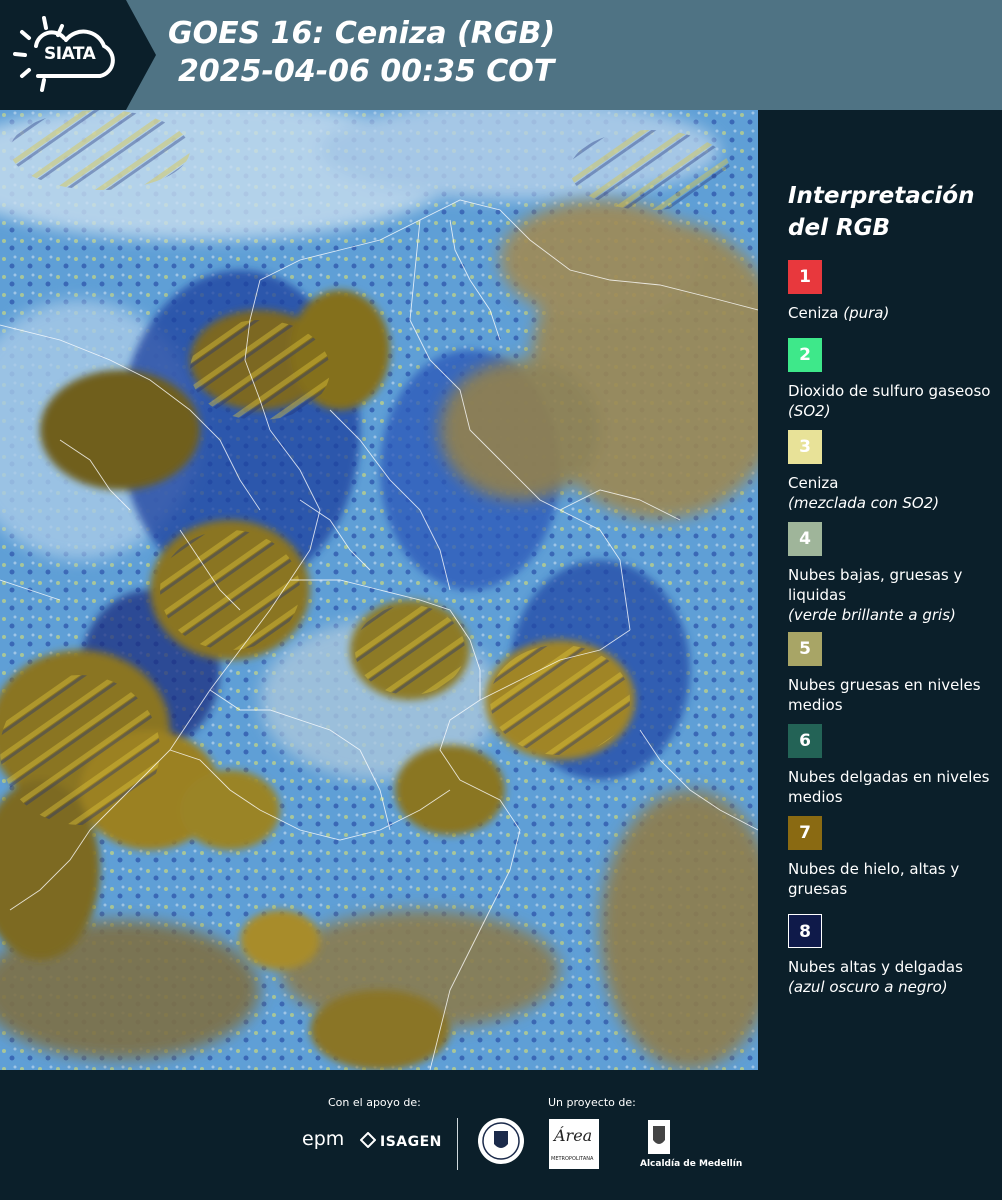 The image size is (1002, 1200). I want to click on legend-label: Nubes de hielo, altas y gruesas, so click(874, 879).